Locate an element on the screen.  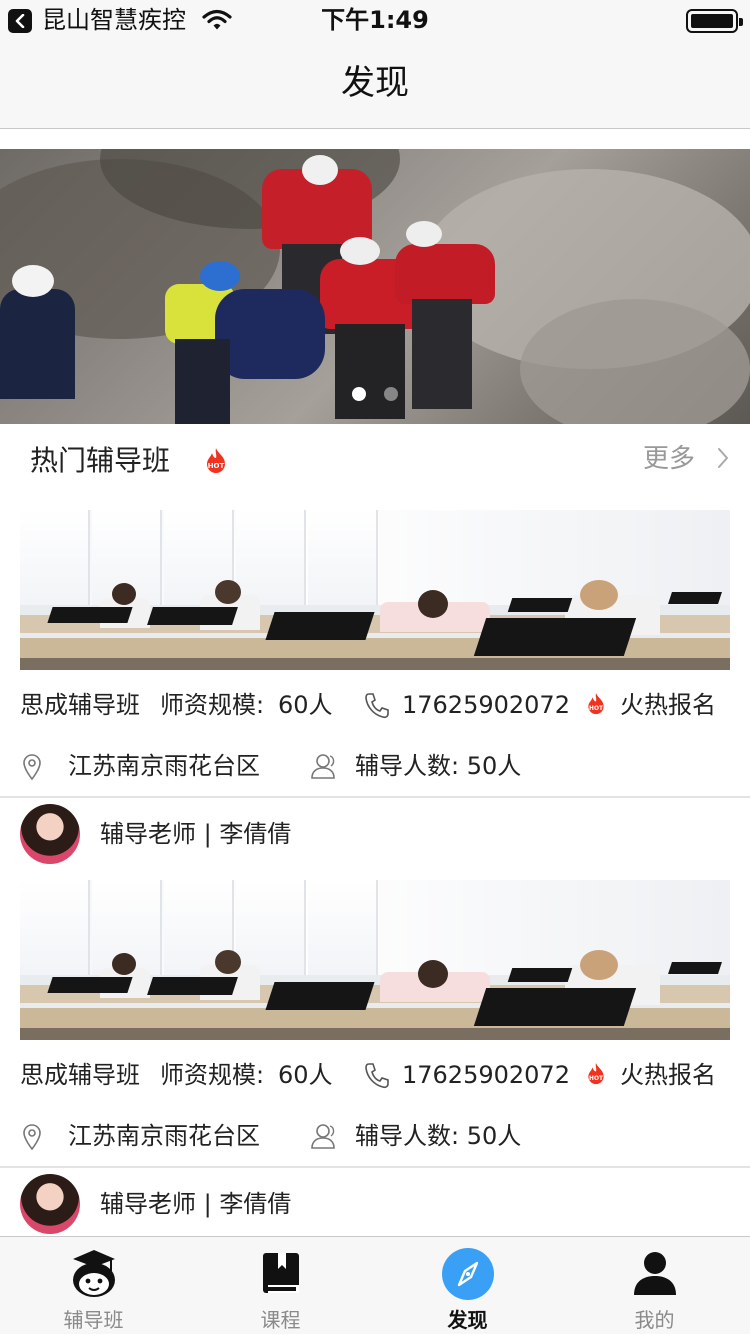
tab-tutoring: 辅导班 is located at coordinates (93, 1285).